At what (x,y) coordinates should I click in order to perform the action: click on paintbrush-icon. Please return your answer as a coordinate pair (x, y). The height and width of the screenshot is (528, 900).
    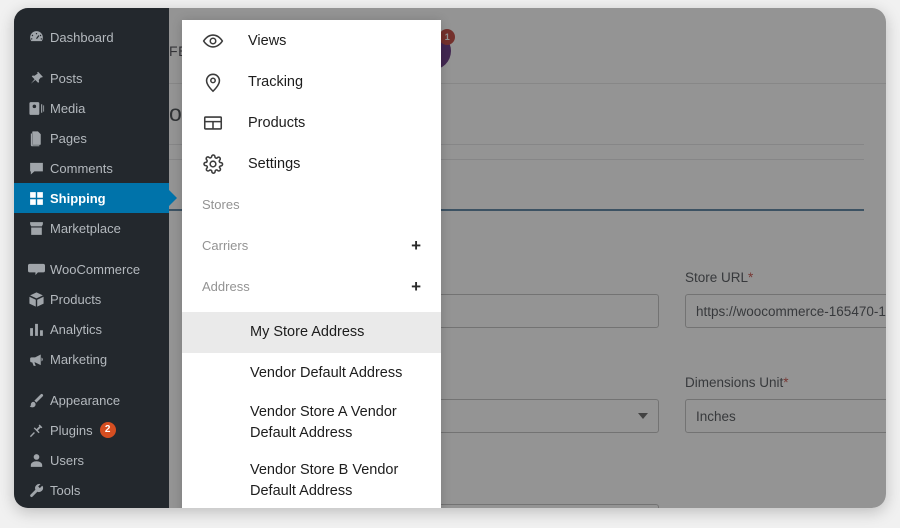
    Looking at the image, I should click on (39, 400).